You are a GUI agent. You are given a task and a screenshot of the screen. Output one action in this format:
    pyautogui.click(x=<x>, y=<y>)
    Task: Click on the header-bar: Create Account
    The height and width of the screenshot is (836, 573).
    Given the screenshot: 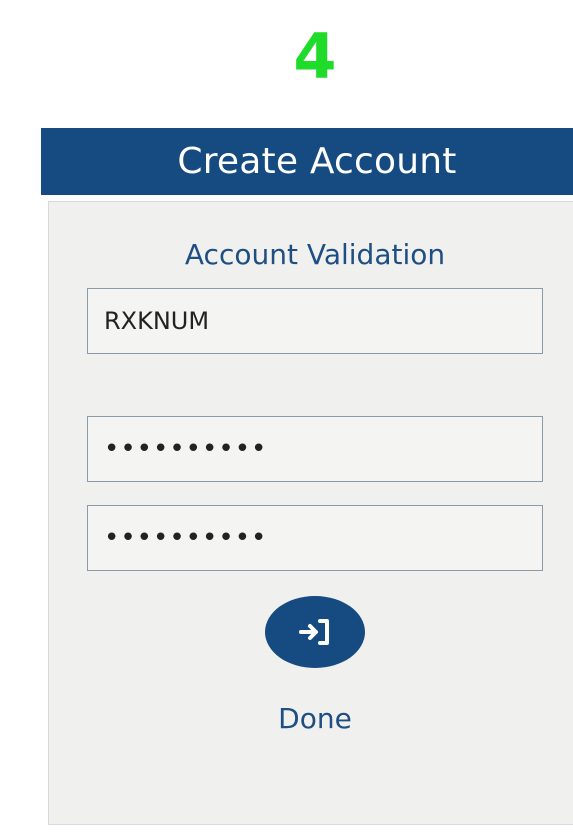 What is the action you would take?
    pyautogui.click(x=307, y=161)
    